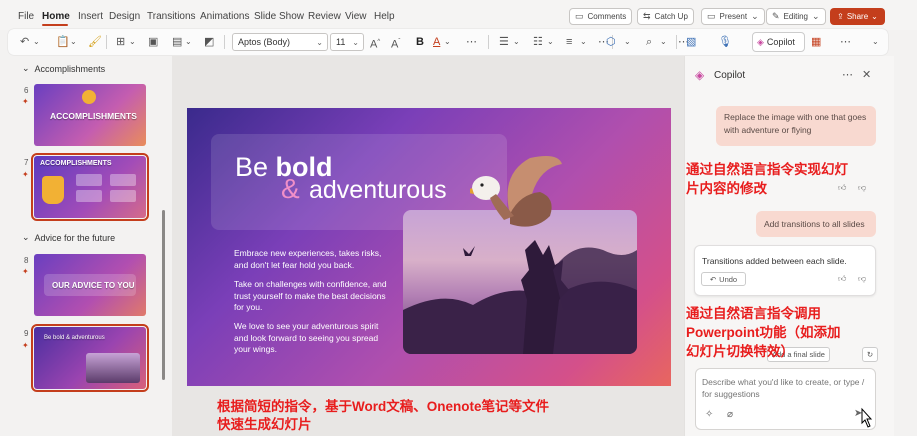 The height and width of the screenshot is (436, 917). What do you see at coordinates (76, 163) in the screenshot?
I see `thumbnail-title: ACCOMPLISHMENTS` at bounding box center [76, 163].